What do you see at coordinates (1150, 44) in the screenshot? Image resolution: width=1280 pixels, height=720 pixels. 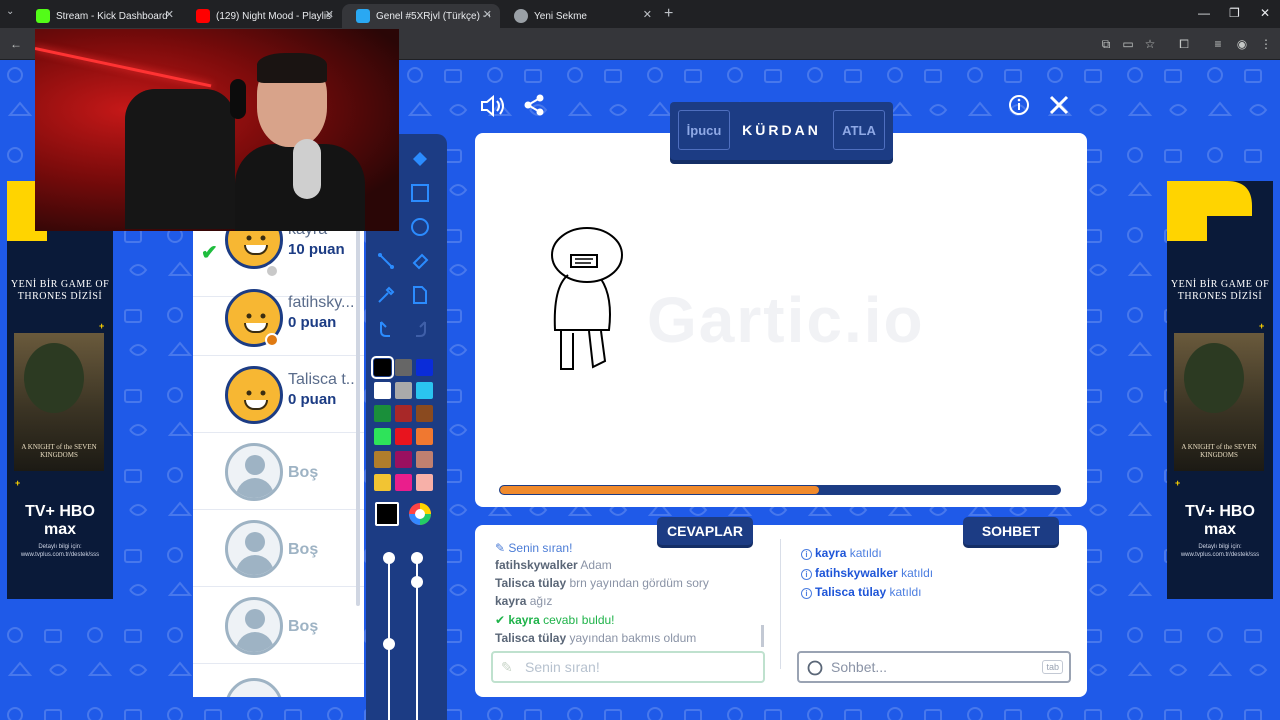 I see `bookmark-star-icon: ☆` at bounding box center [1150, 44].